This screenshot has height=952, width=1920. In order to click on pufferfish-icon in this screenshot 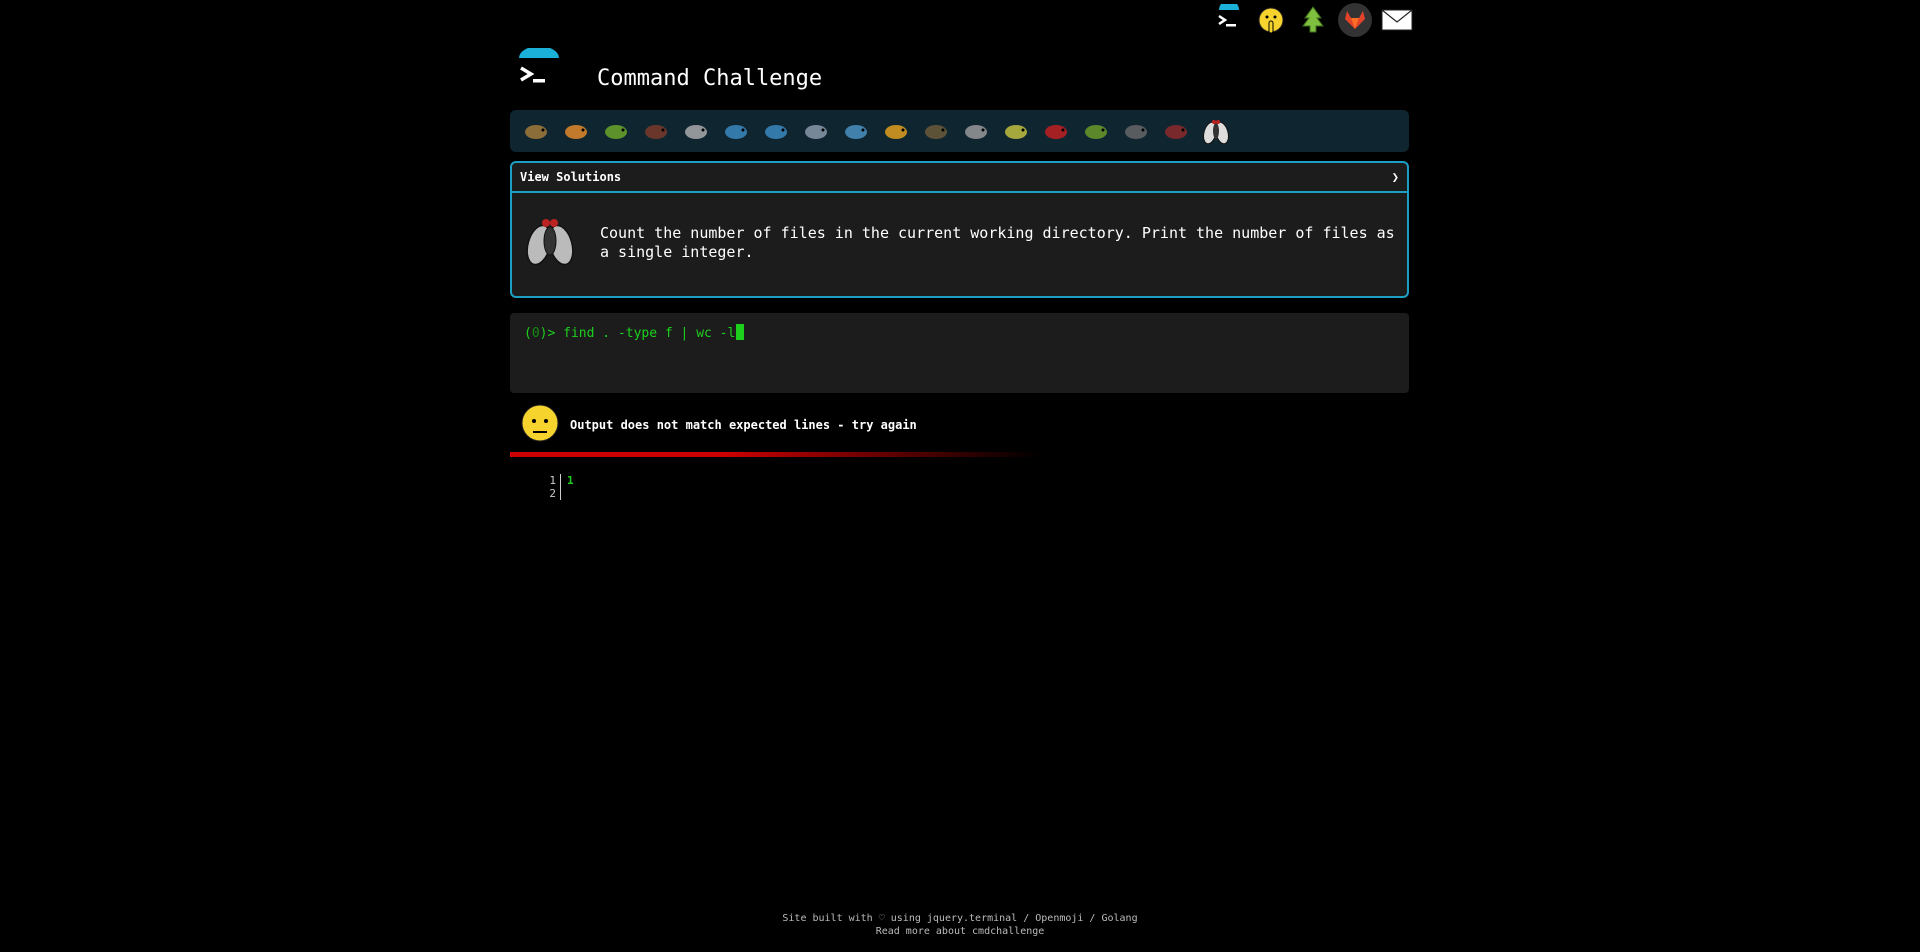, I will do `click(936, 131)`.